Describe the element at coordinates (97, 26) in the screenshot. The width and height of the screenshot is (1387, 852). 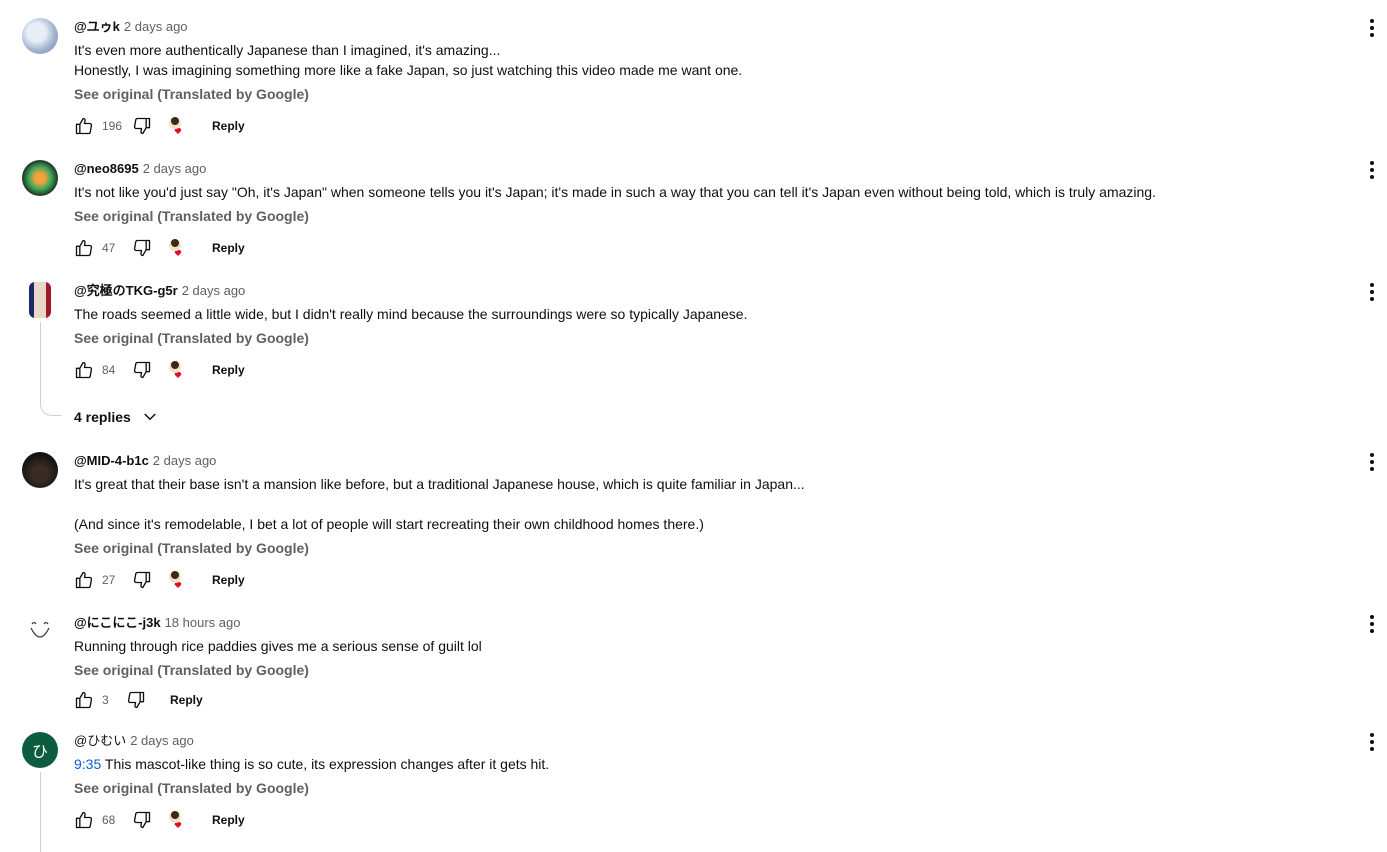
I see `comment-author: @ユゥk` at that location.